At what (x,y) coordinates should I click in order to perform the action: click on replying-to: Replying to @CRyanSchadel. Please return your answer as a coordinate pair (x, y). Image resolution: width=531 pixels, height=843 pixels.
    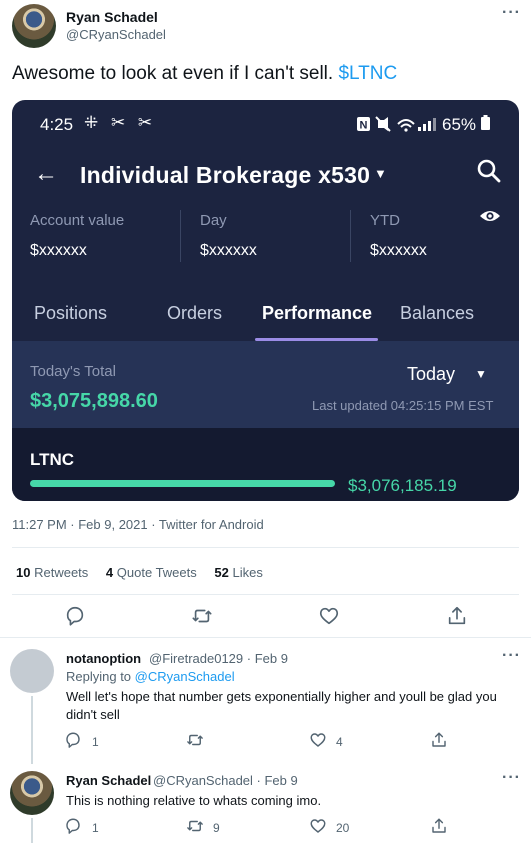
    Looking at the image, I should click on (150, 676).